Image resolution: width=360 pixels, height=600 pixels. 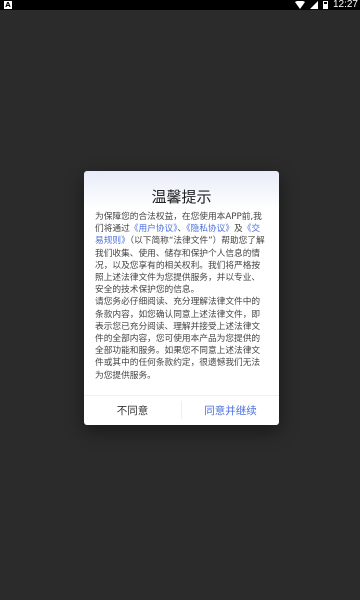 I want to click on status-bar: A 12:27, so click(x=180, y=5).